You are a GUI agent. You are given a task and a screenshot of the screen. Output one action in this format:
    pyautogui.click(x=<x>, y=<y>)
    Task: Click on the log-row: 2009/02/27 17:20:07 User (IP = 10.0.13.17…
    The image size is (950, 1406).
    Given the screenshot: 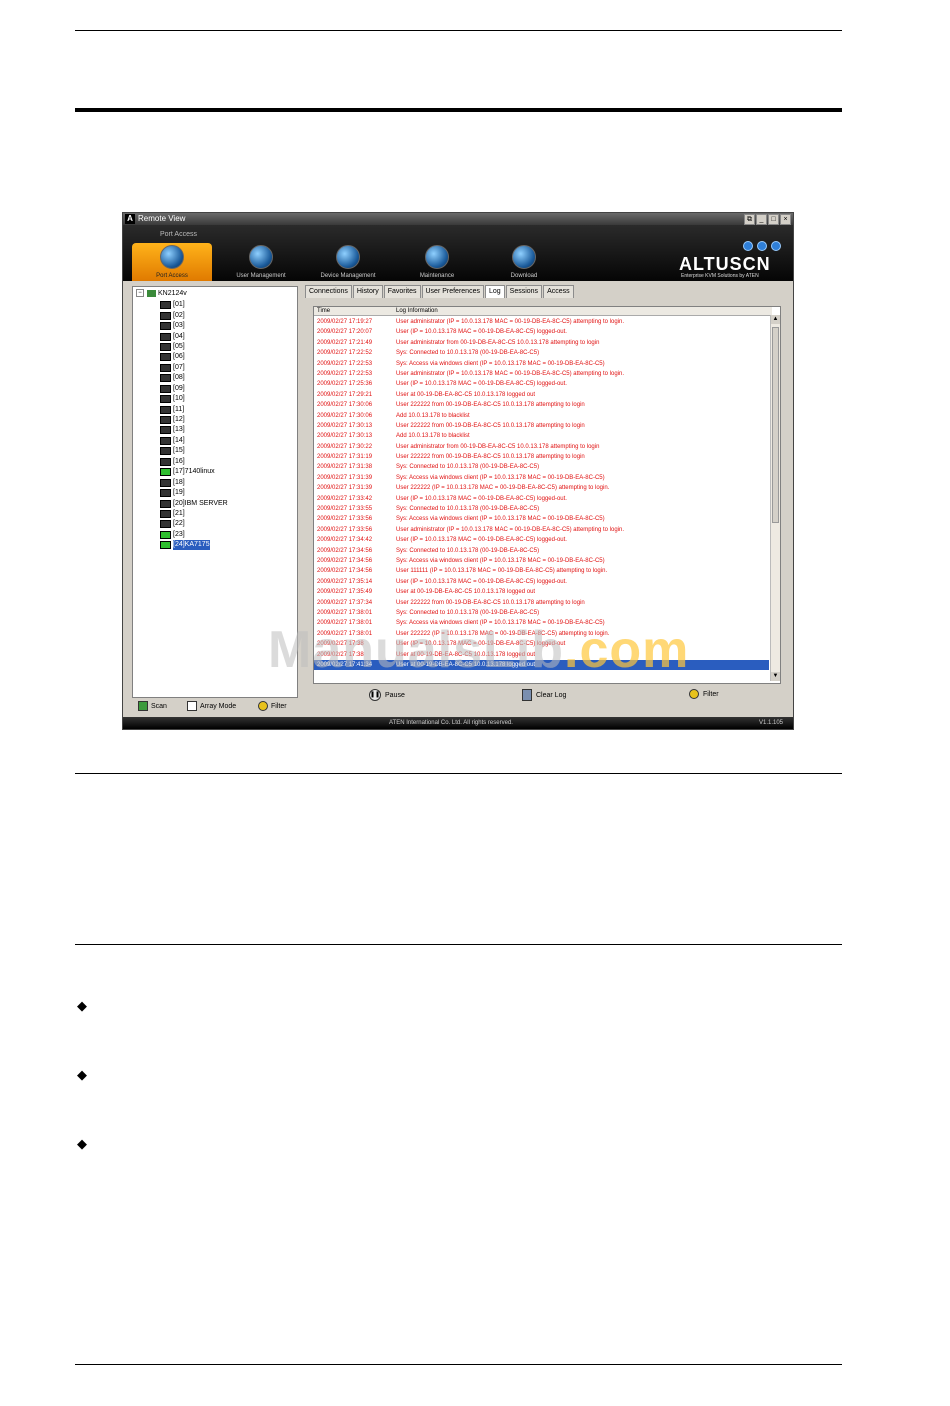 What is the action you would take?
    pyautogui.click(x=541, y=332)
    